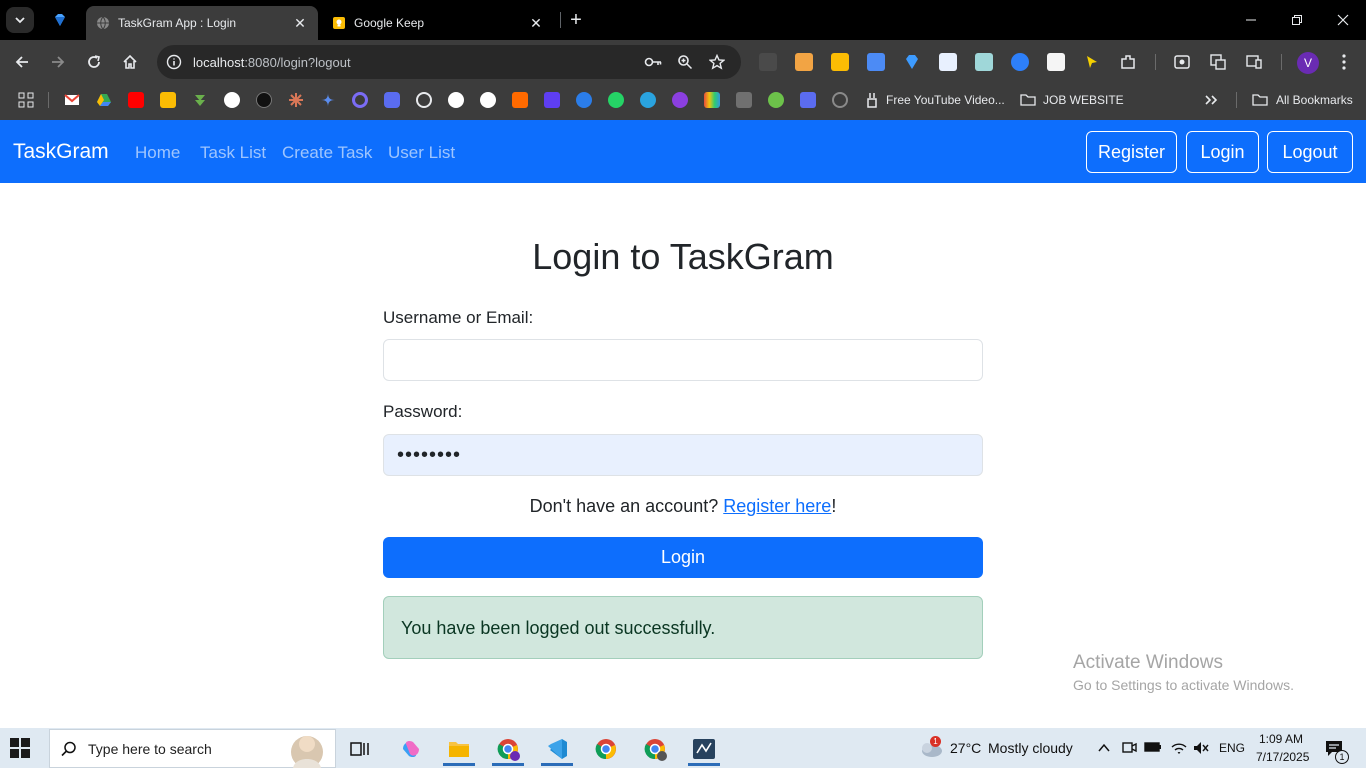 The image size is (1366, 768). What do you see at coordinates (717, 62) in the screenshot?
I see `bookmark-star-icon` at bounding box center [717, 62].